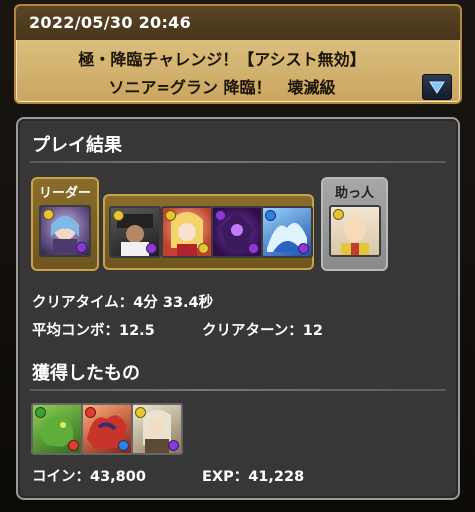 This screenshot has height=512, width=475. Describe the element at coordinates (252, 331) in the screenshot. I see `clear-turn-label: クリアターン：` at that location.